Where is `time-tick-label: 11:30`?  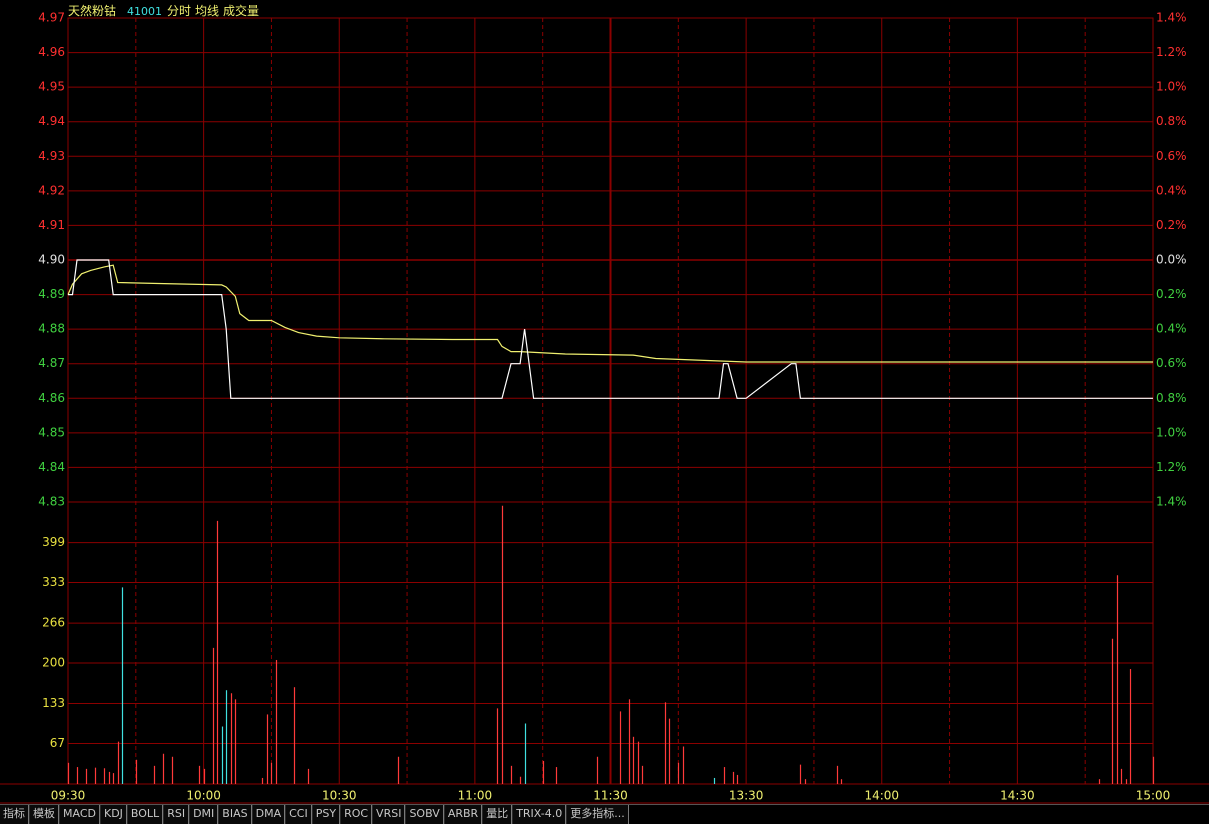
time-tick-label: 11:30 is located at coordinates (610, 796).